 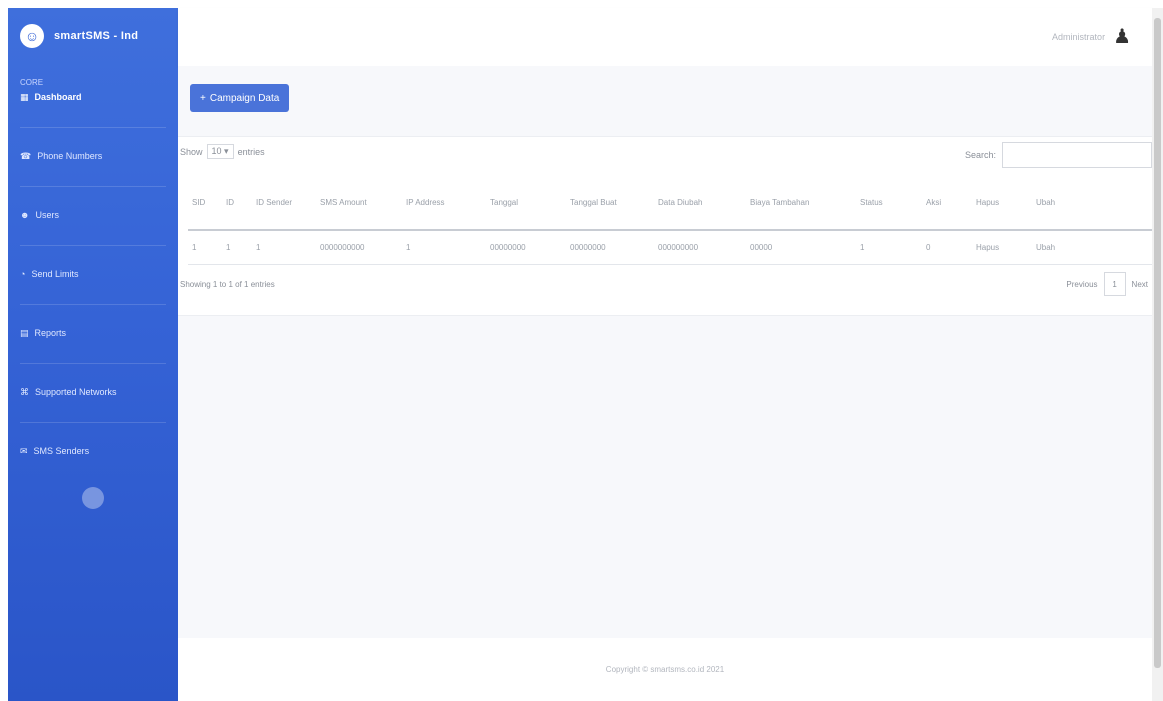 I want to click on column-header-aksi: Aksi, so click(x=947, y=204).